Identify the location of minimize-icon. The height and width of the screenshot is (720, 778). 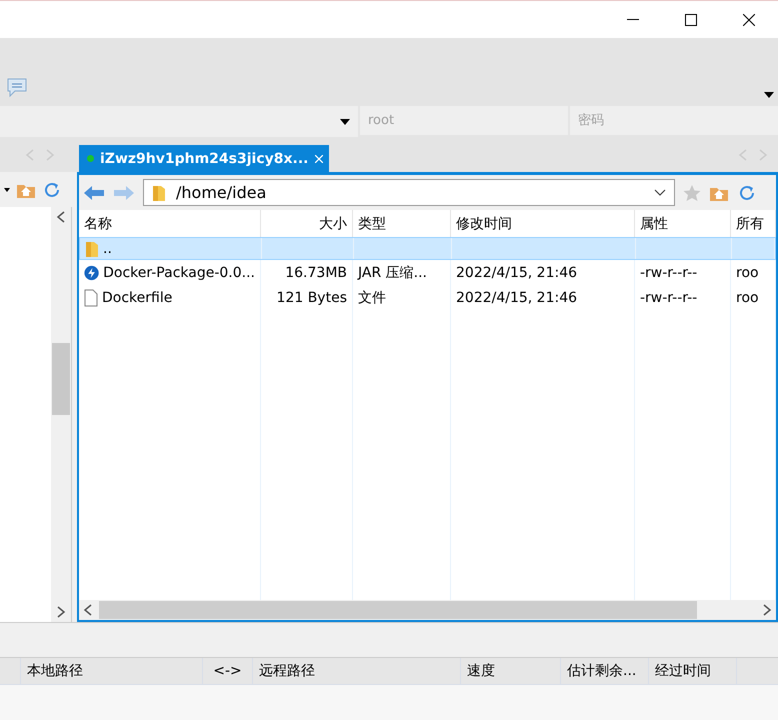
(633, 19).